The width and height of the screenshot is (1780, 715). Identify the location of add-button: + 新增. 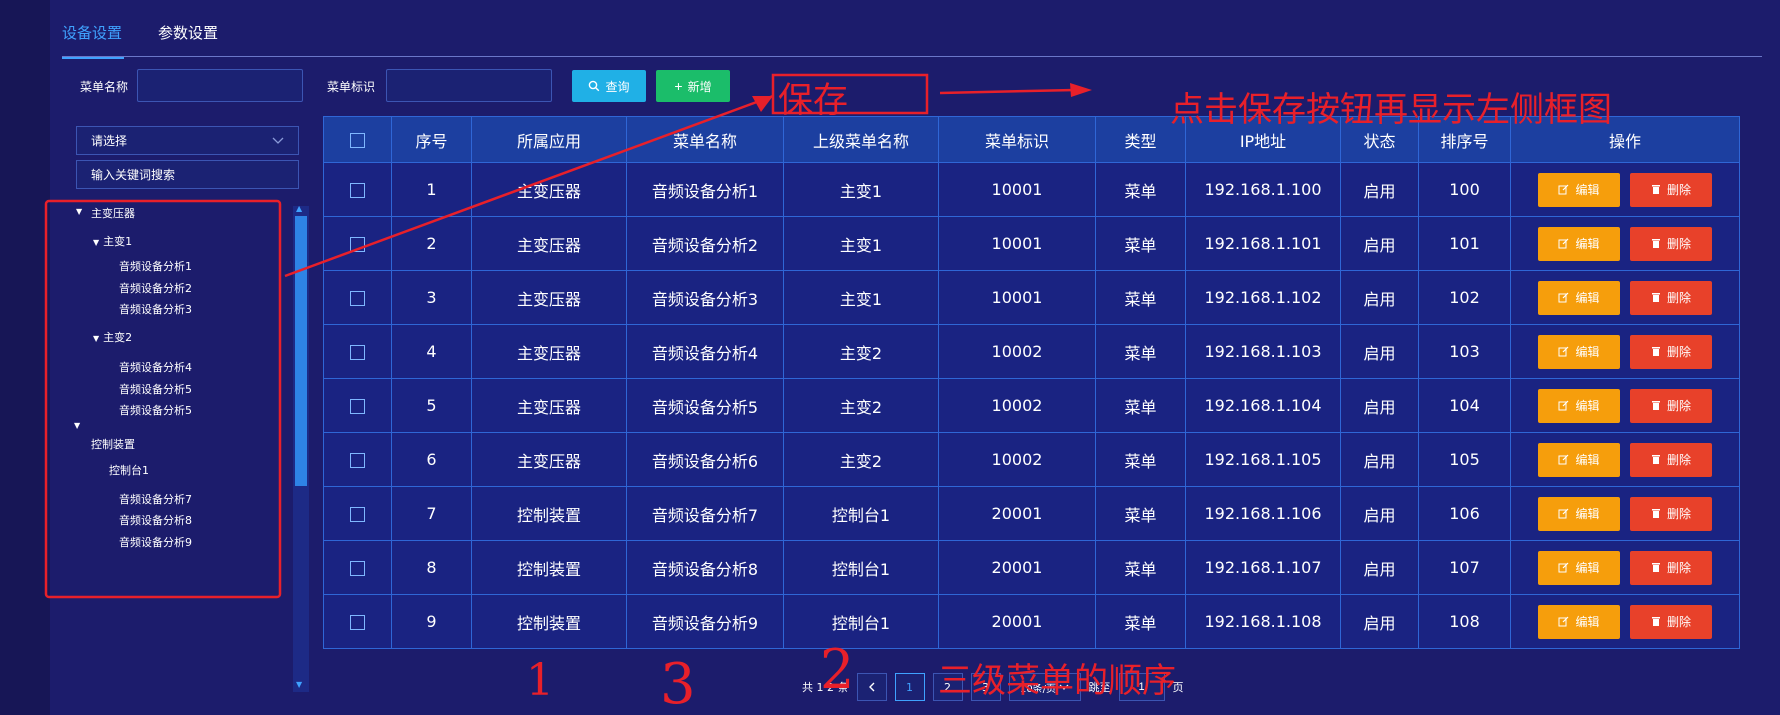
(693, 86).